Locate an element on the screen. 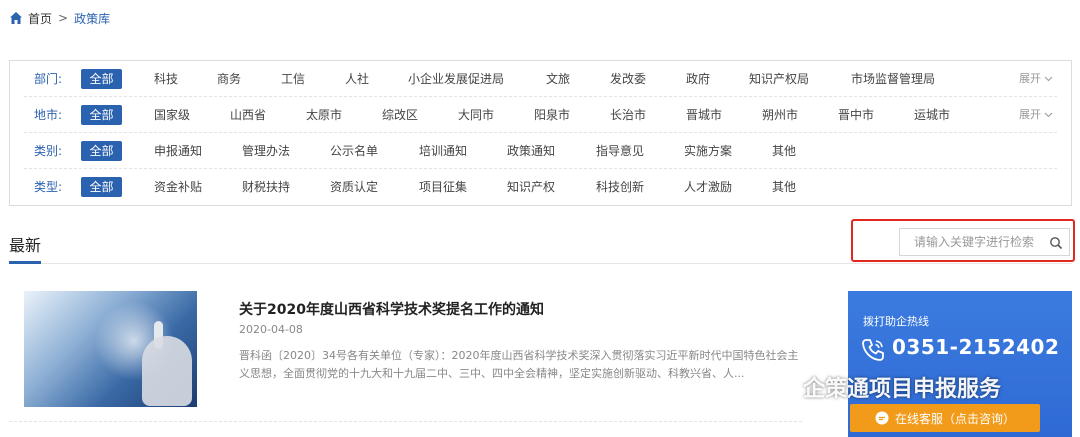 Image resolution: width=1080 pixels, height=437 pixels. search-box is located at coordinates (984, 242).